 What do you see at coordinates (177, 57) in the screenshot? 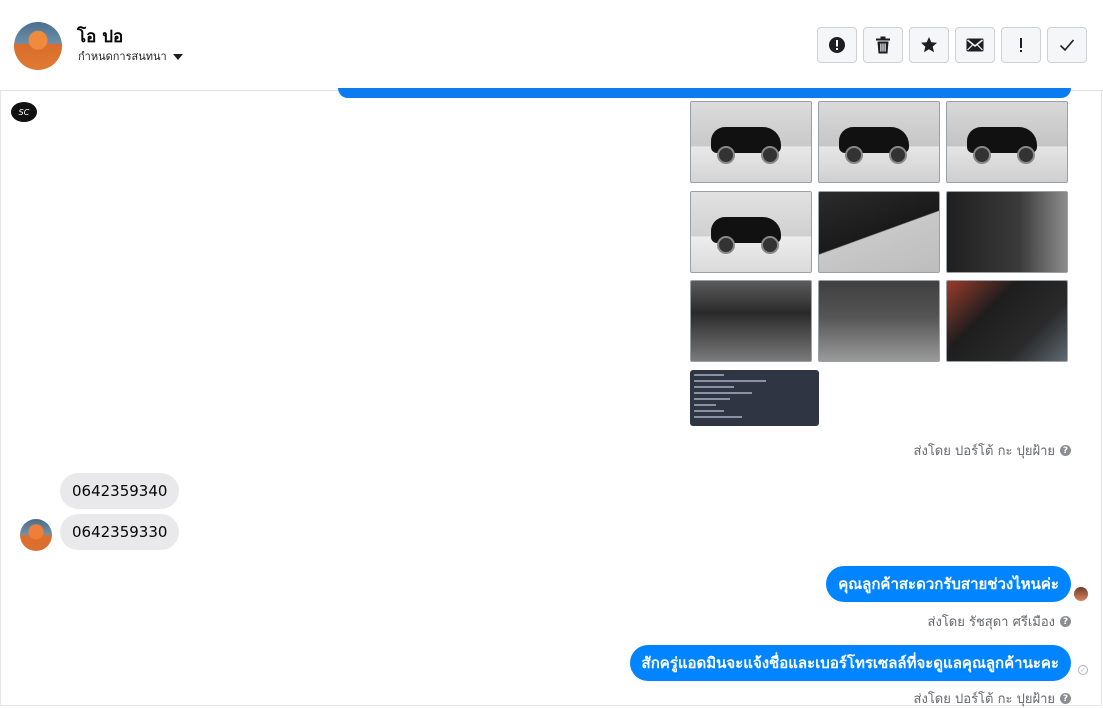
I see `caret-down-icon` at bounding box center [177, 57].